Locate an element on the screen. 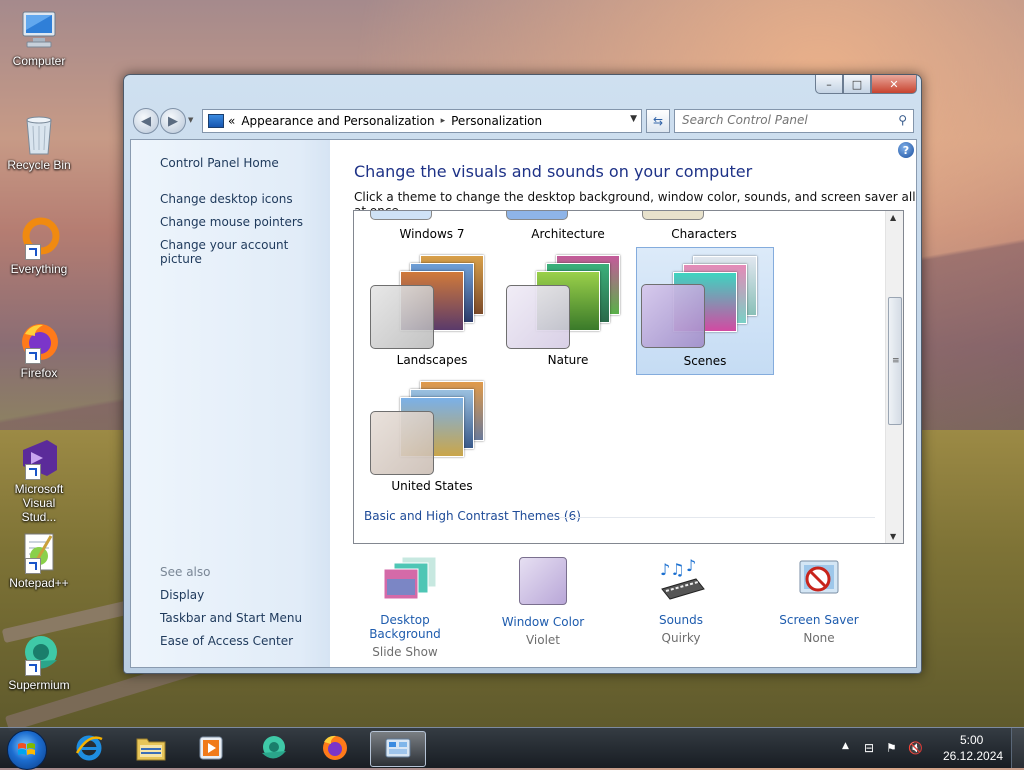 This screenshot has height=770, width=1024. back-button: ◀ is located at coordinates (146, 121).